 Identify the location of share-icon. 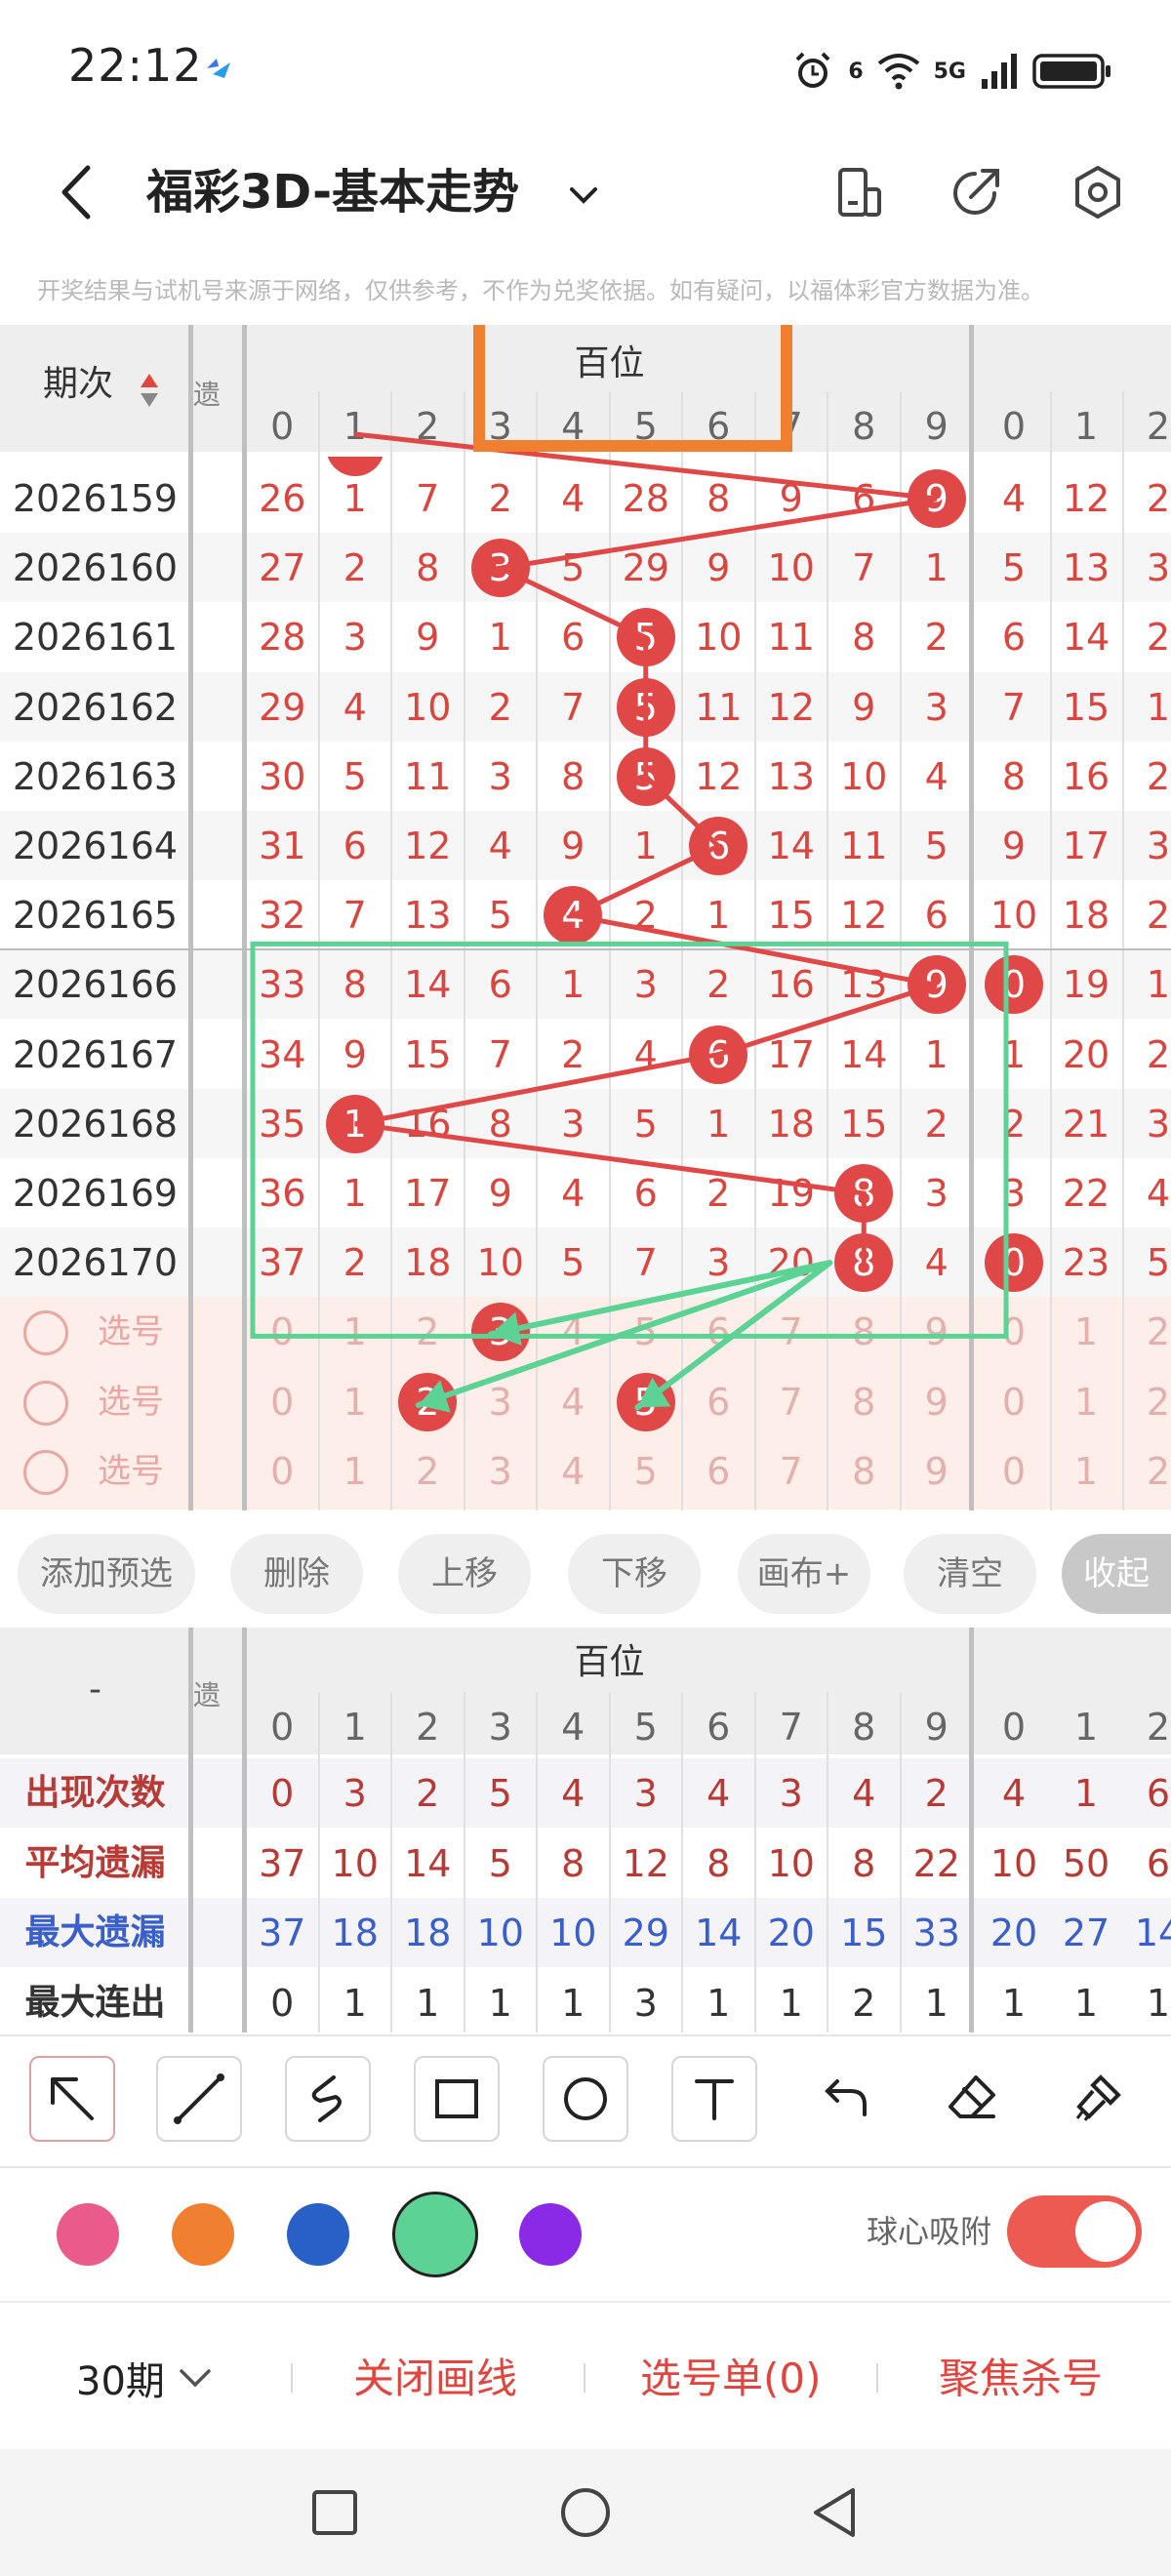
(976, 192).